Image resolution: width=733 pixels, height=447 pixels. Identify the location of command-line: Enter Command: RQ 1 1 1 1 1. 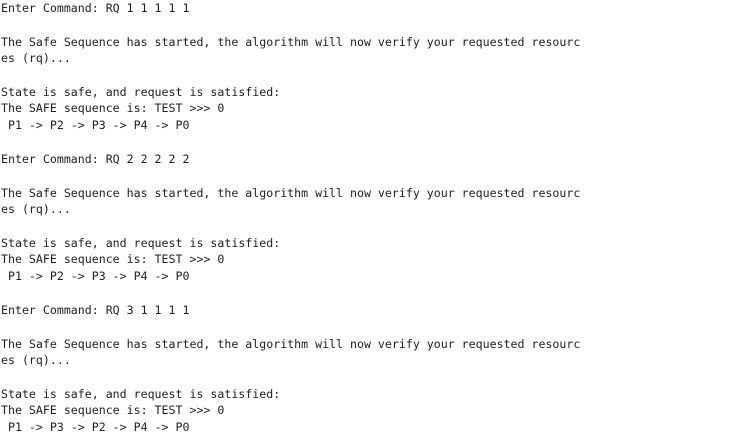
(95, 8).